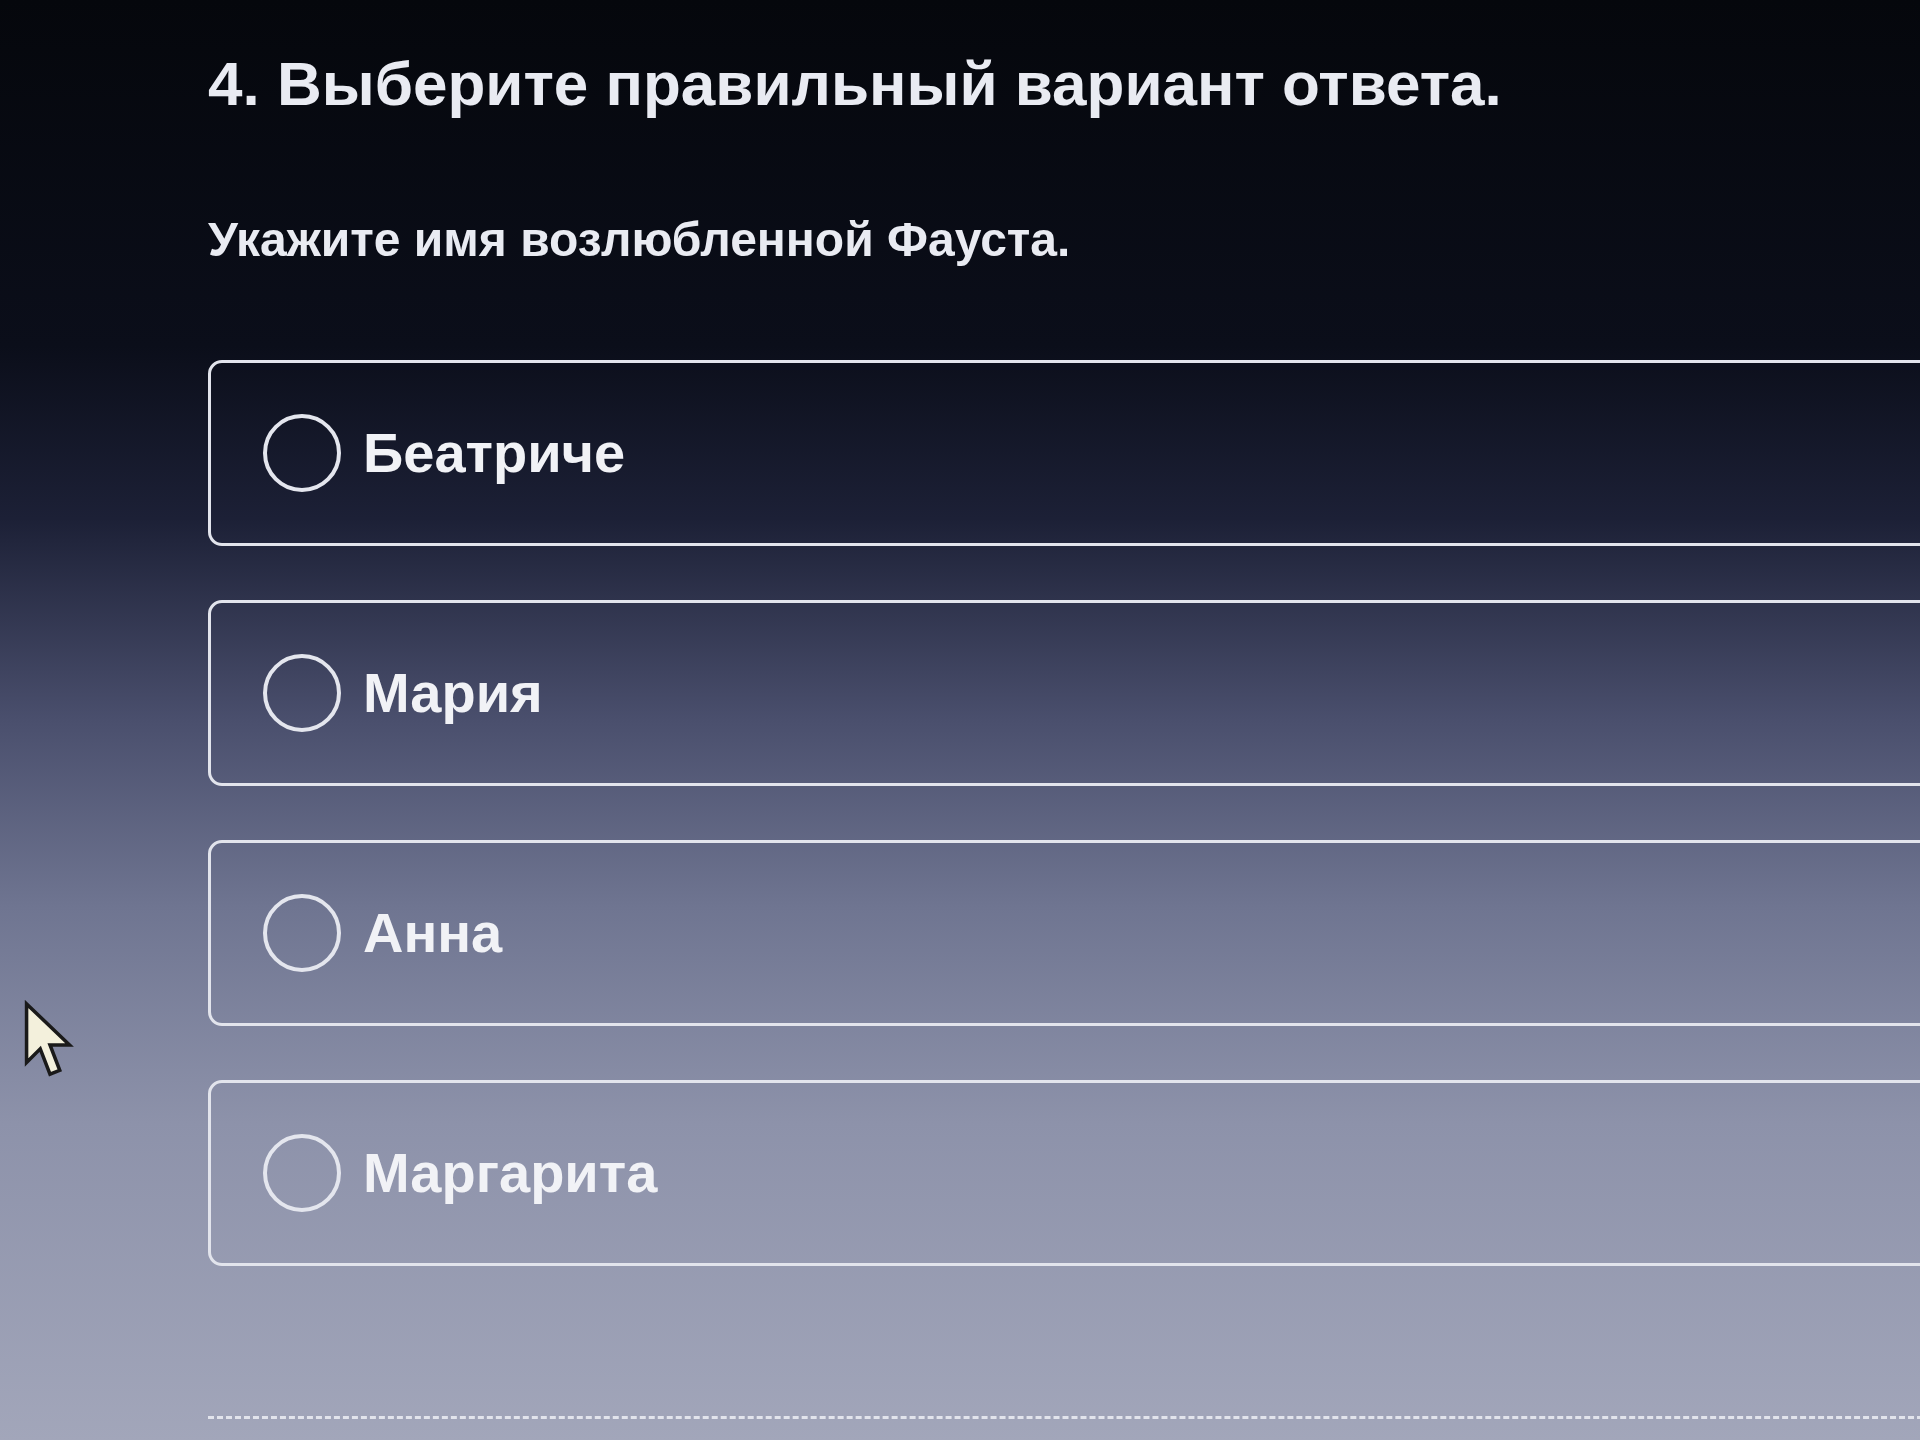 The width and height of the screenshot is (1920, 1440). Describe the element at coordinates (855, 84) in the screenshot. I see `question-title: 4. Выберите правильный вариант ответа.` at that location.